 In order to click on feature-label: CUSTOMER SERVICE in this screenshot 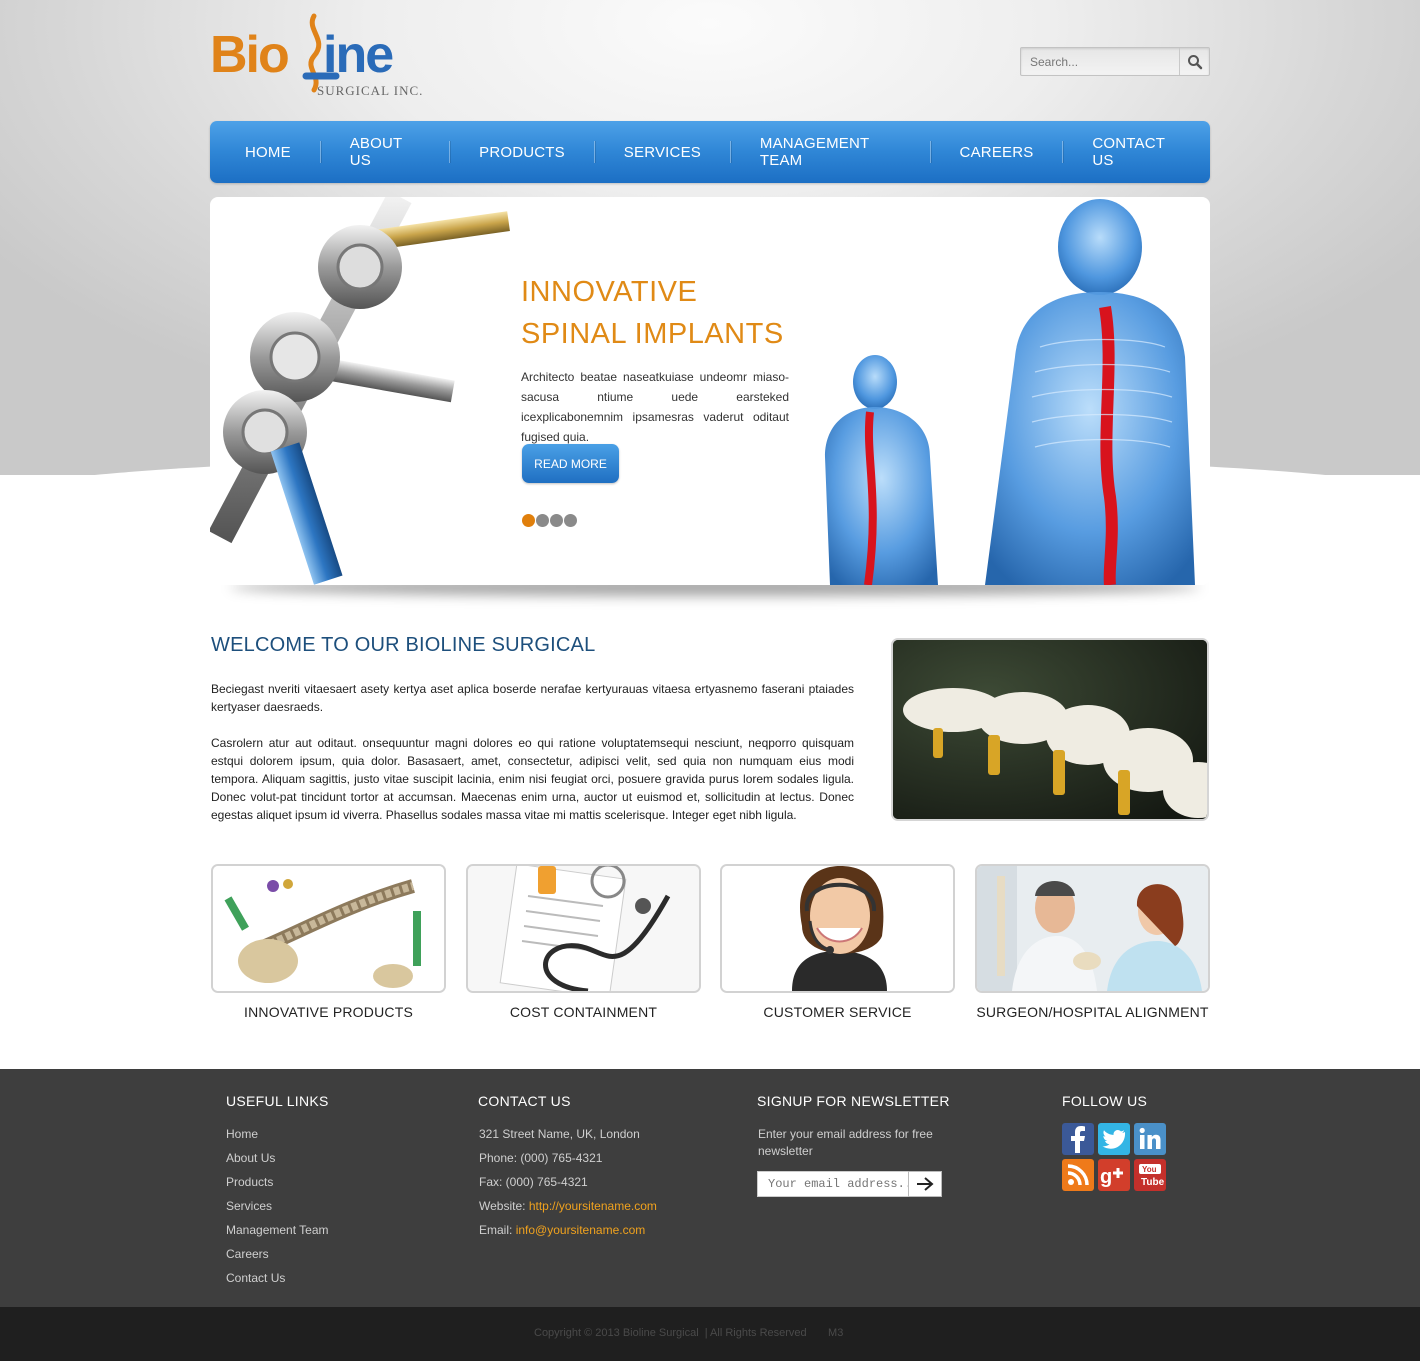, I will do `click(837, 1012)`.